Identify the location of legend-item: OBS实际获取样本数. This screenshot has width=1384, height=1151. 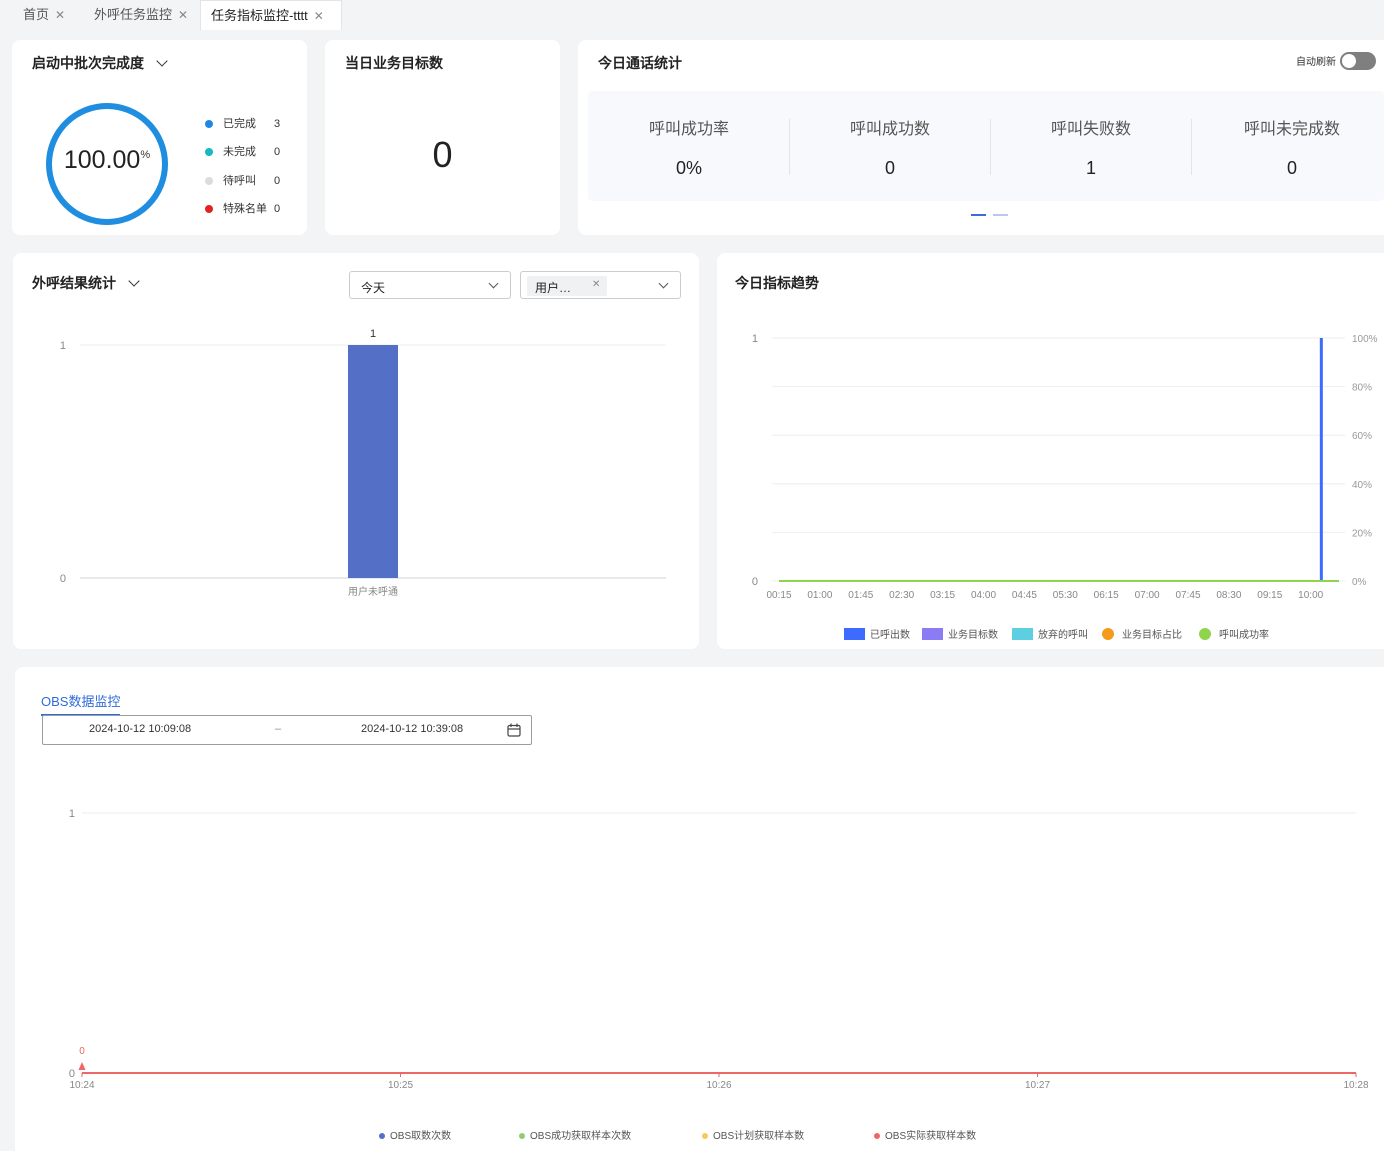
(925, 1135).